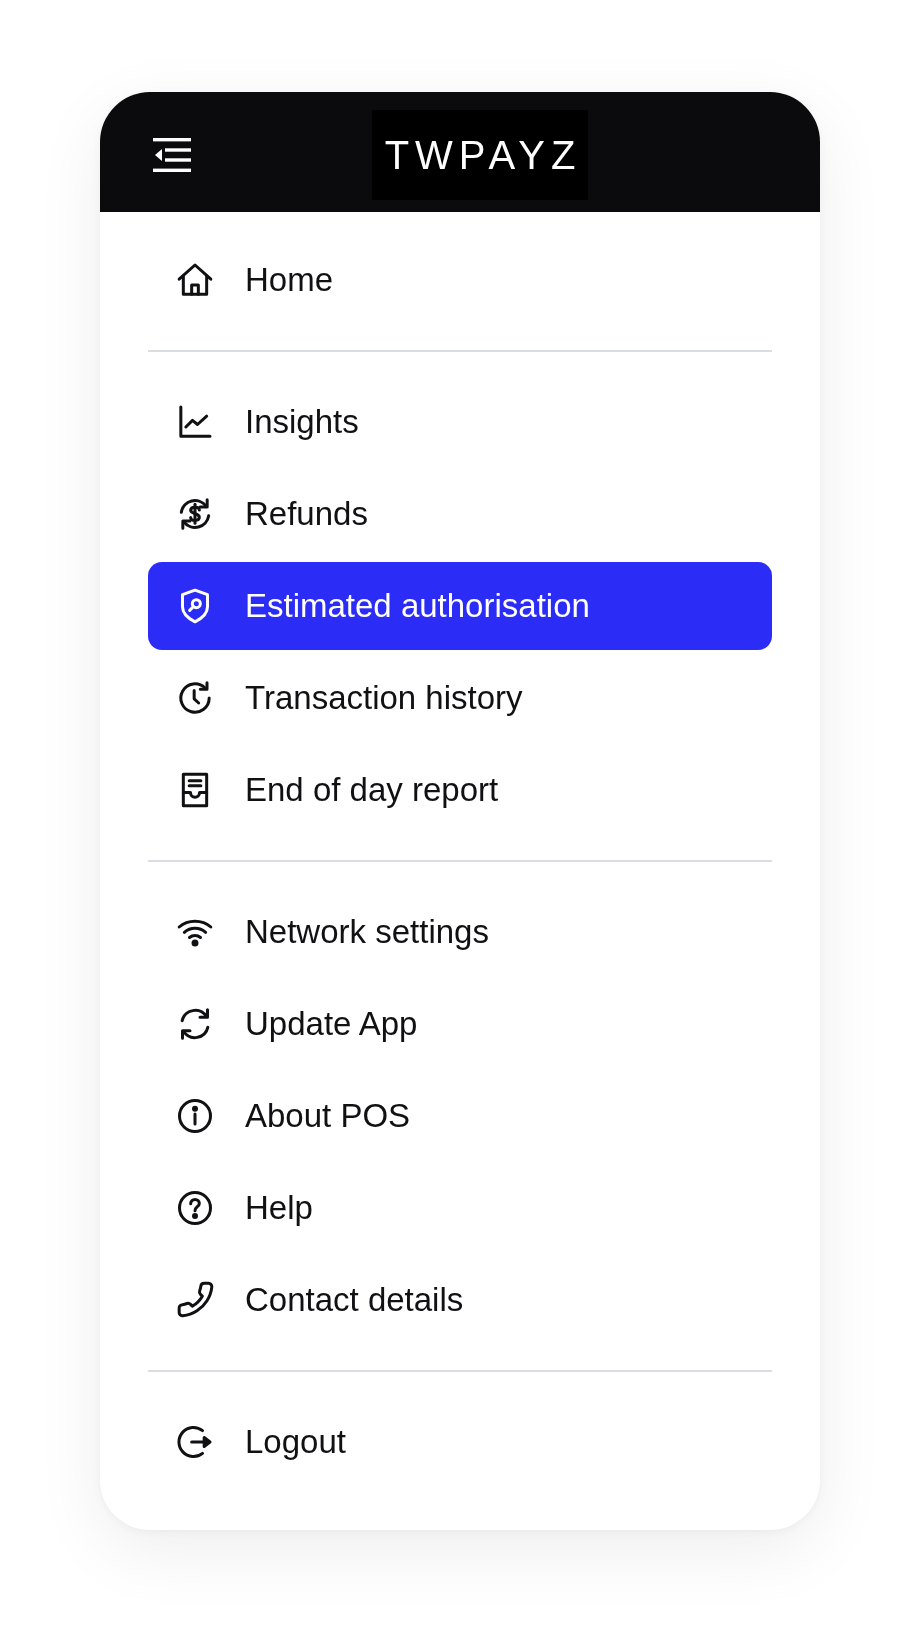  What do you see at coordinates (460, 1208) in the screenshot?
I see `menu-item: Help` at bounding box center [460, 1208].